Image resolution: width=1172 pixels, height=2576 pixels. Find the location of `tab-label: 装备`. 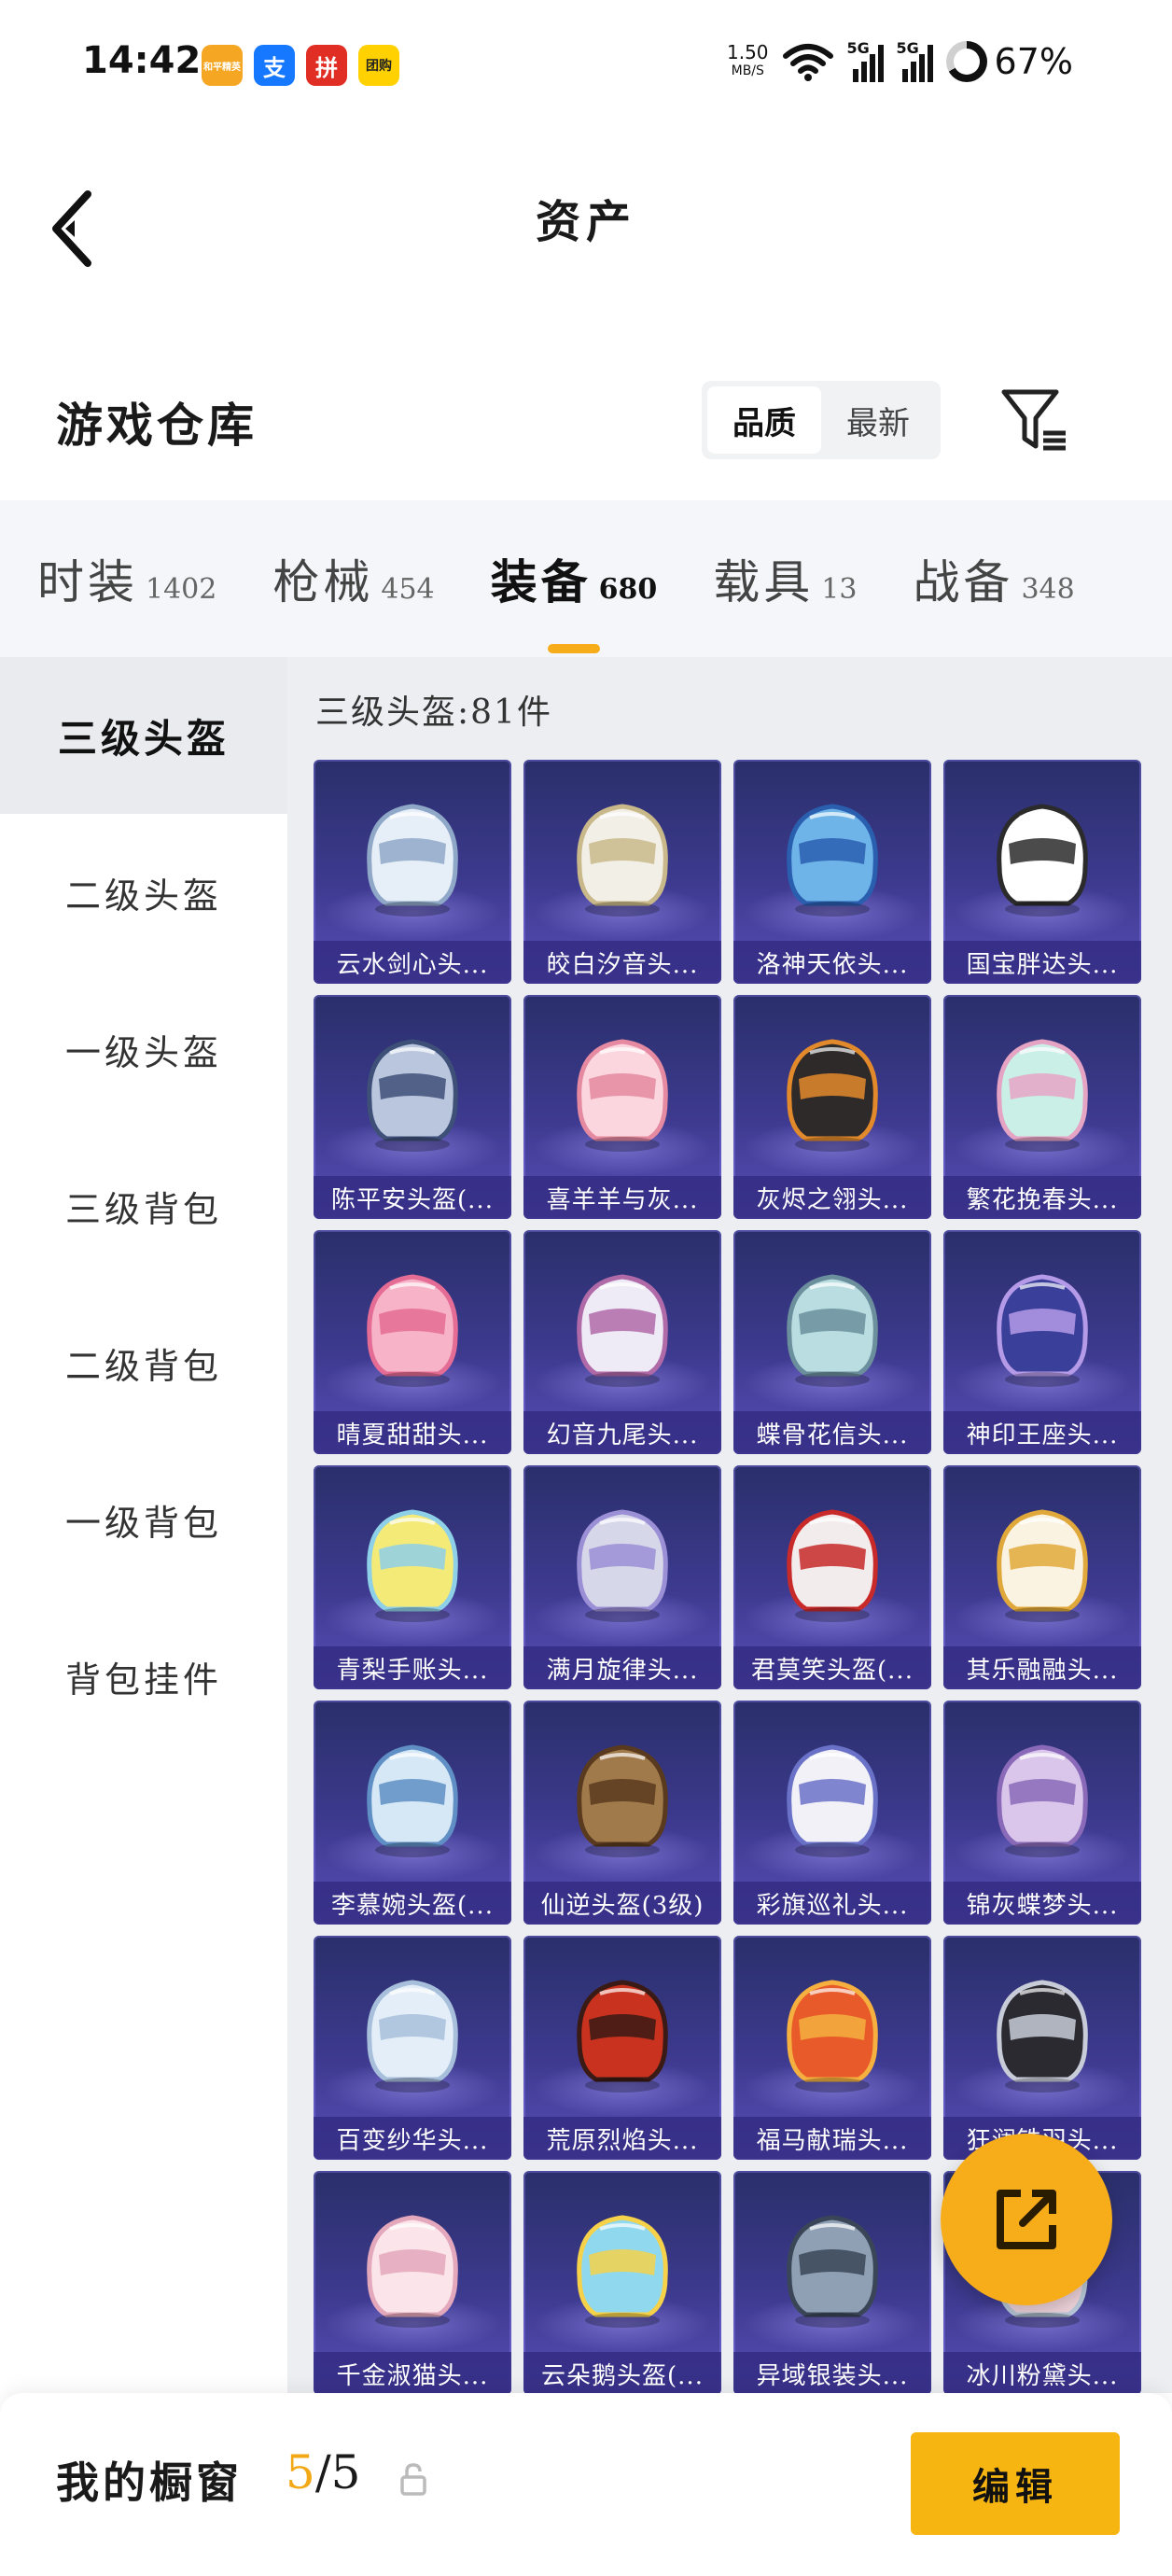

tab-label: 装备 is located at coordinates (541, 581).